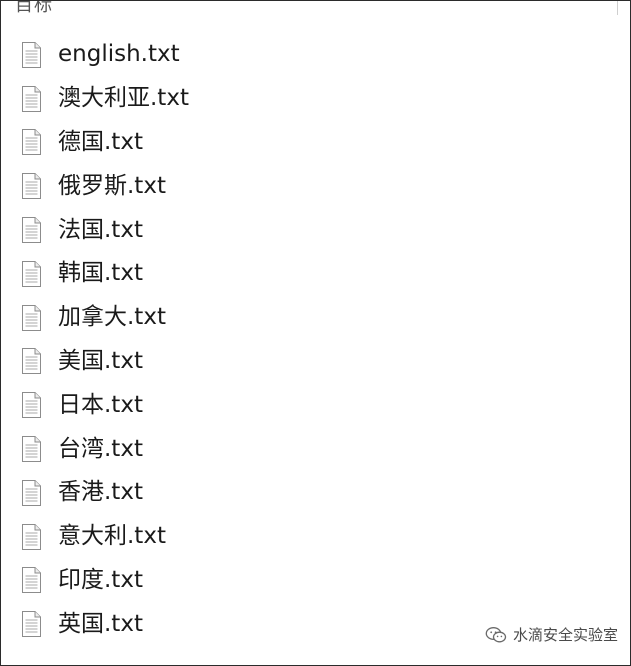  Describe the element at coordinates (617, 8) in the screenshot. I see `scrollbar-edge` at that location.